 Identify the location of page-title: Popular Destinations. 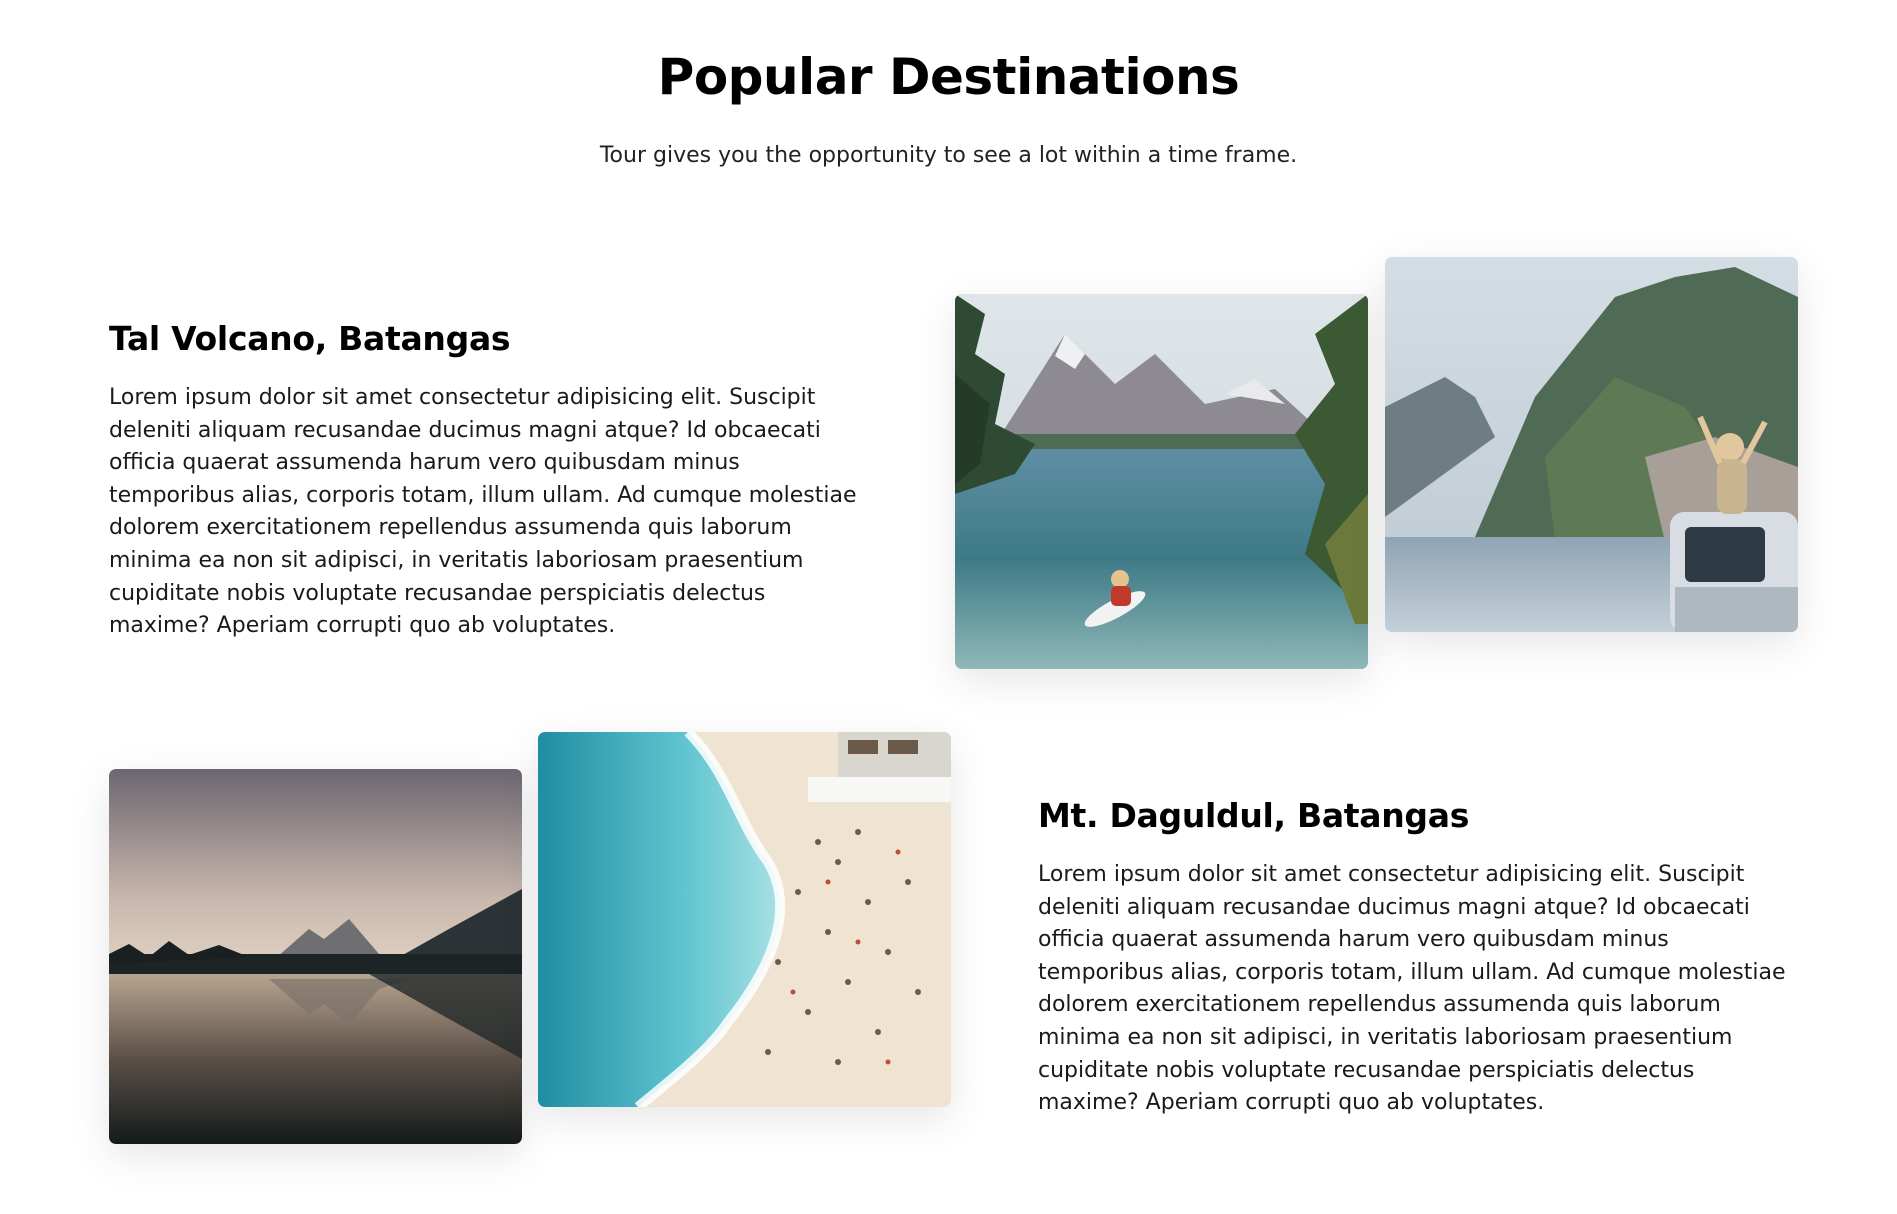
(948, 77).